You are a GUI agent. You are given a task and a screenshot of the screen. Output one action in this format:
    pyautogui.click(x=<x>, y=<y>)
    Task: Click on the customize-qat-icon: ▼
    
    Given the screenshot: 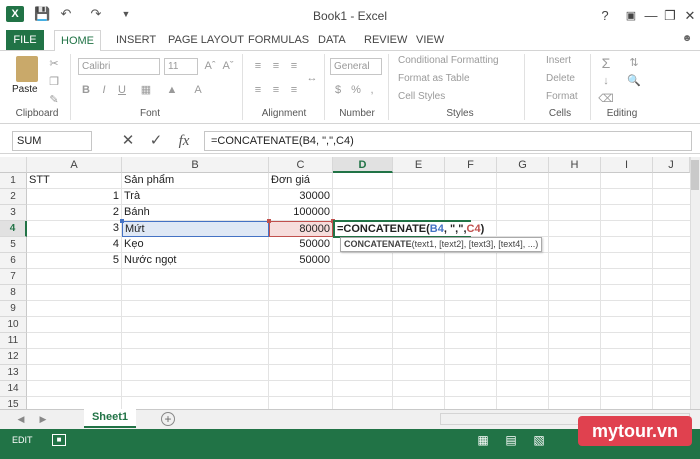 What is the action you would take?
    pyautogui.click(x=126, y=14)
    